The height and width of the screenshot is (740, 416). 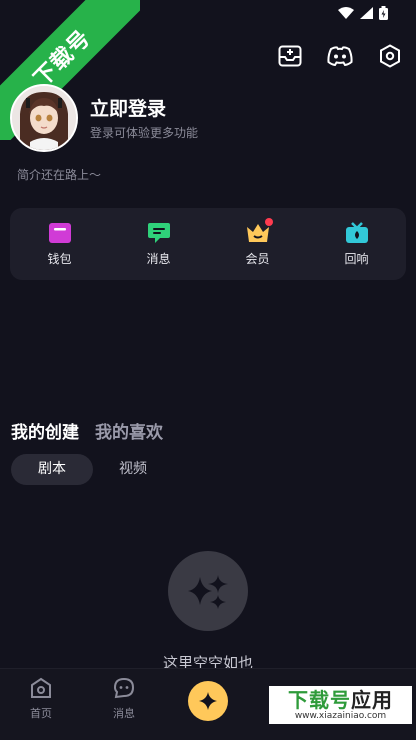 What do you see at coordinates (268, 222) in the screenshot?
I see `membership-badge-dot` at bounding box center [268, 222].